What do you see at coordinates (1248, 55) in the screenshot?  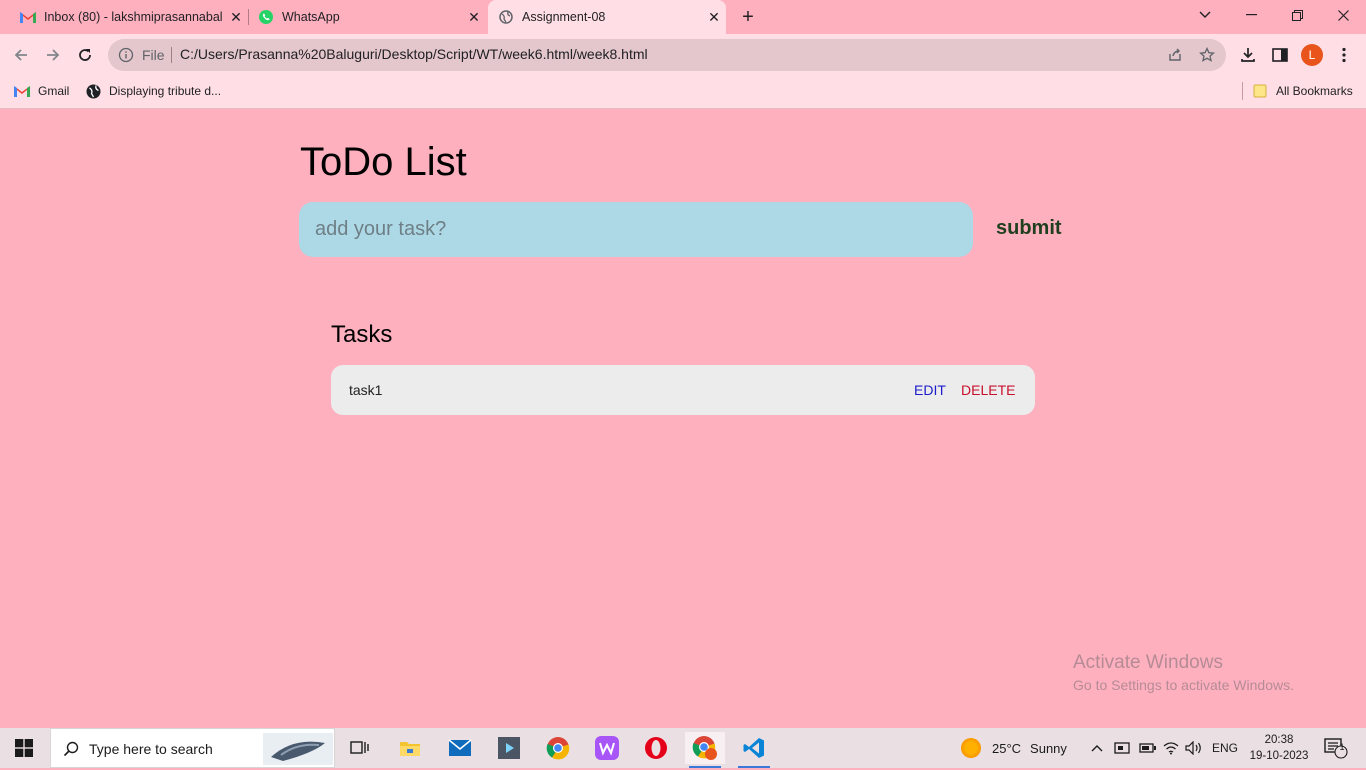 I see `download-icon` at bounding box center [1248, 55].